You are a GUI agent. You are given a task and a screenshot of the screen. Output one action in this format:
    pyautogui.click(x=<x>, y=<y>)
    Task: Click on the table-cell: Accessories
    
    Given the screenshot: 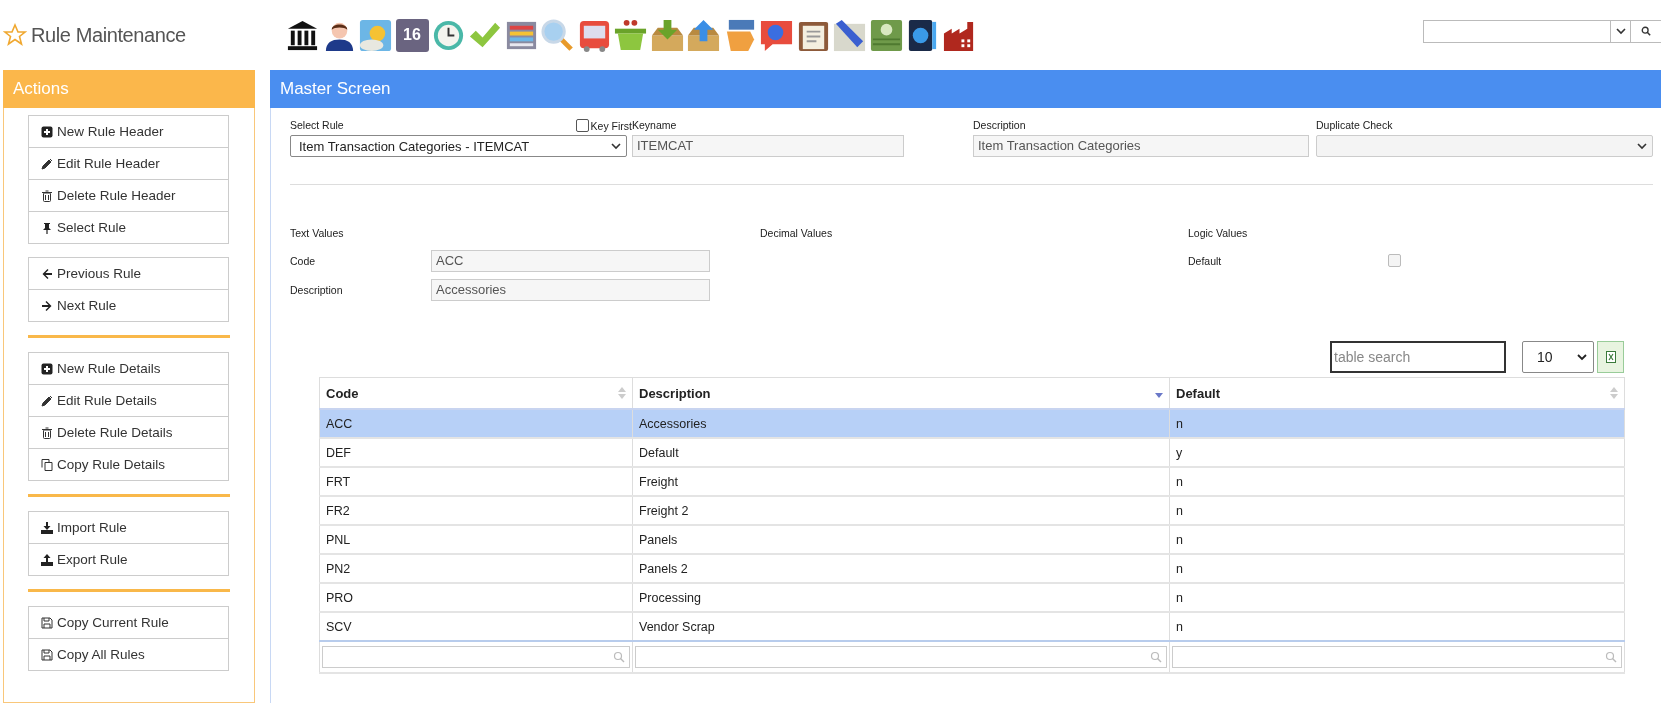 What is the action you would take?
    pyautogui.click(x=901, y=423)
    